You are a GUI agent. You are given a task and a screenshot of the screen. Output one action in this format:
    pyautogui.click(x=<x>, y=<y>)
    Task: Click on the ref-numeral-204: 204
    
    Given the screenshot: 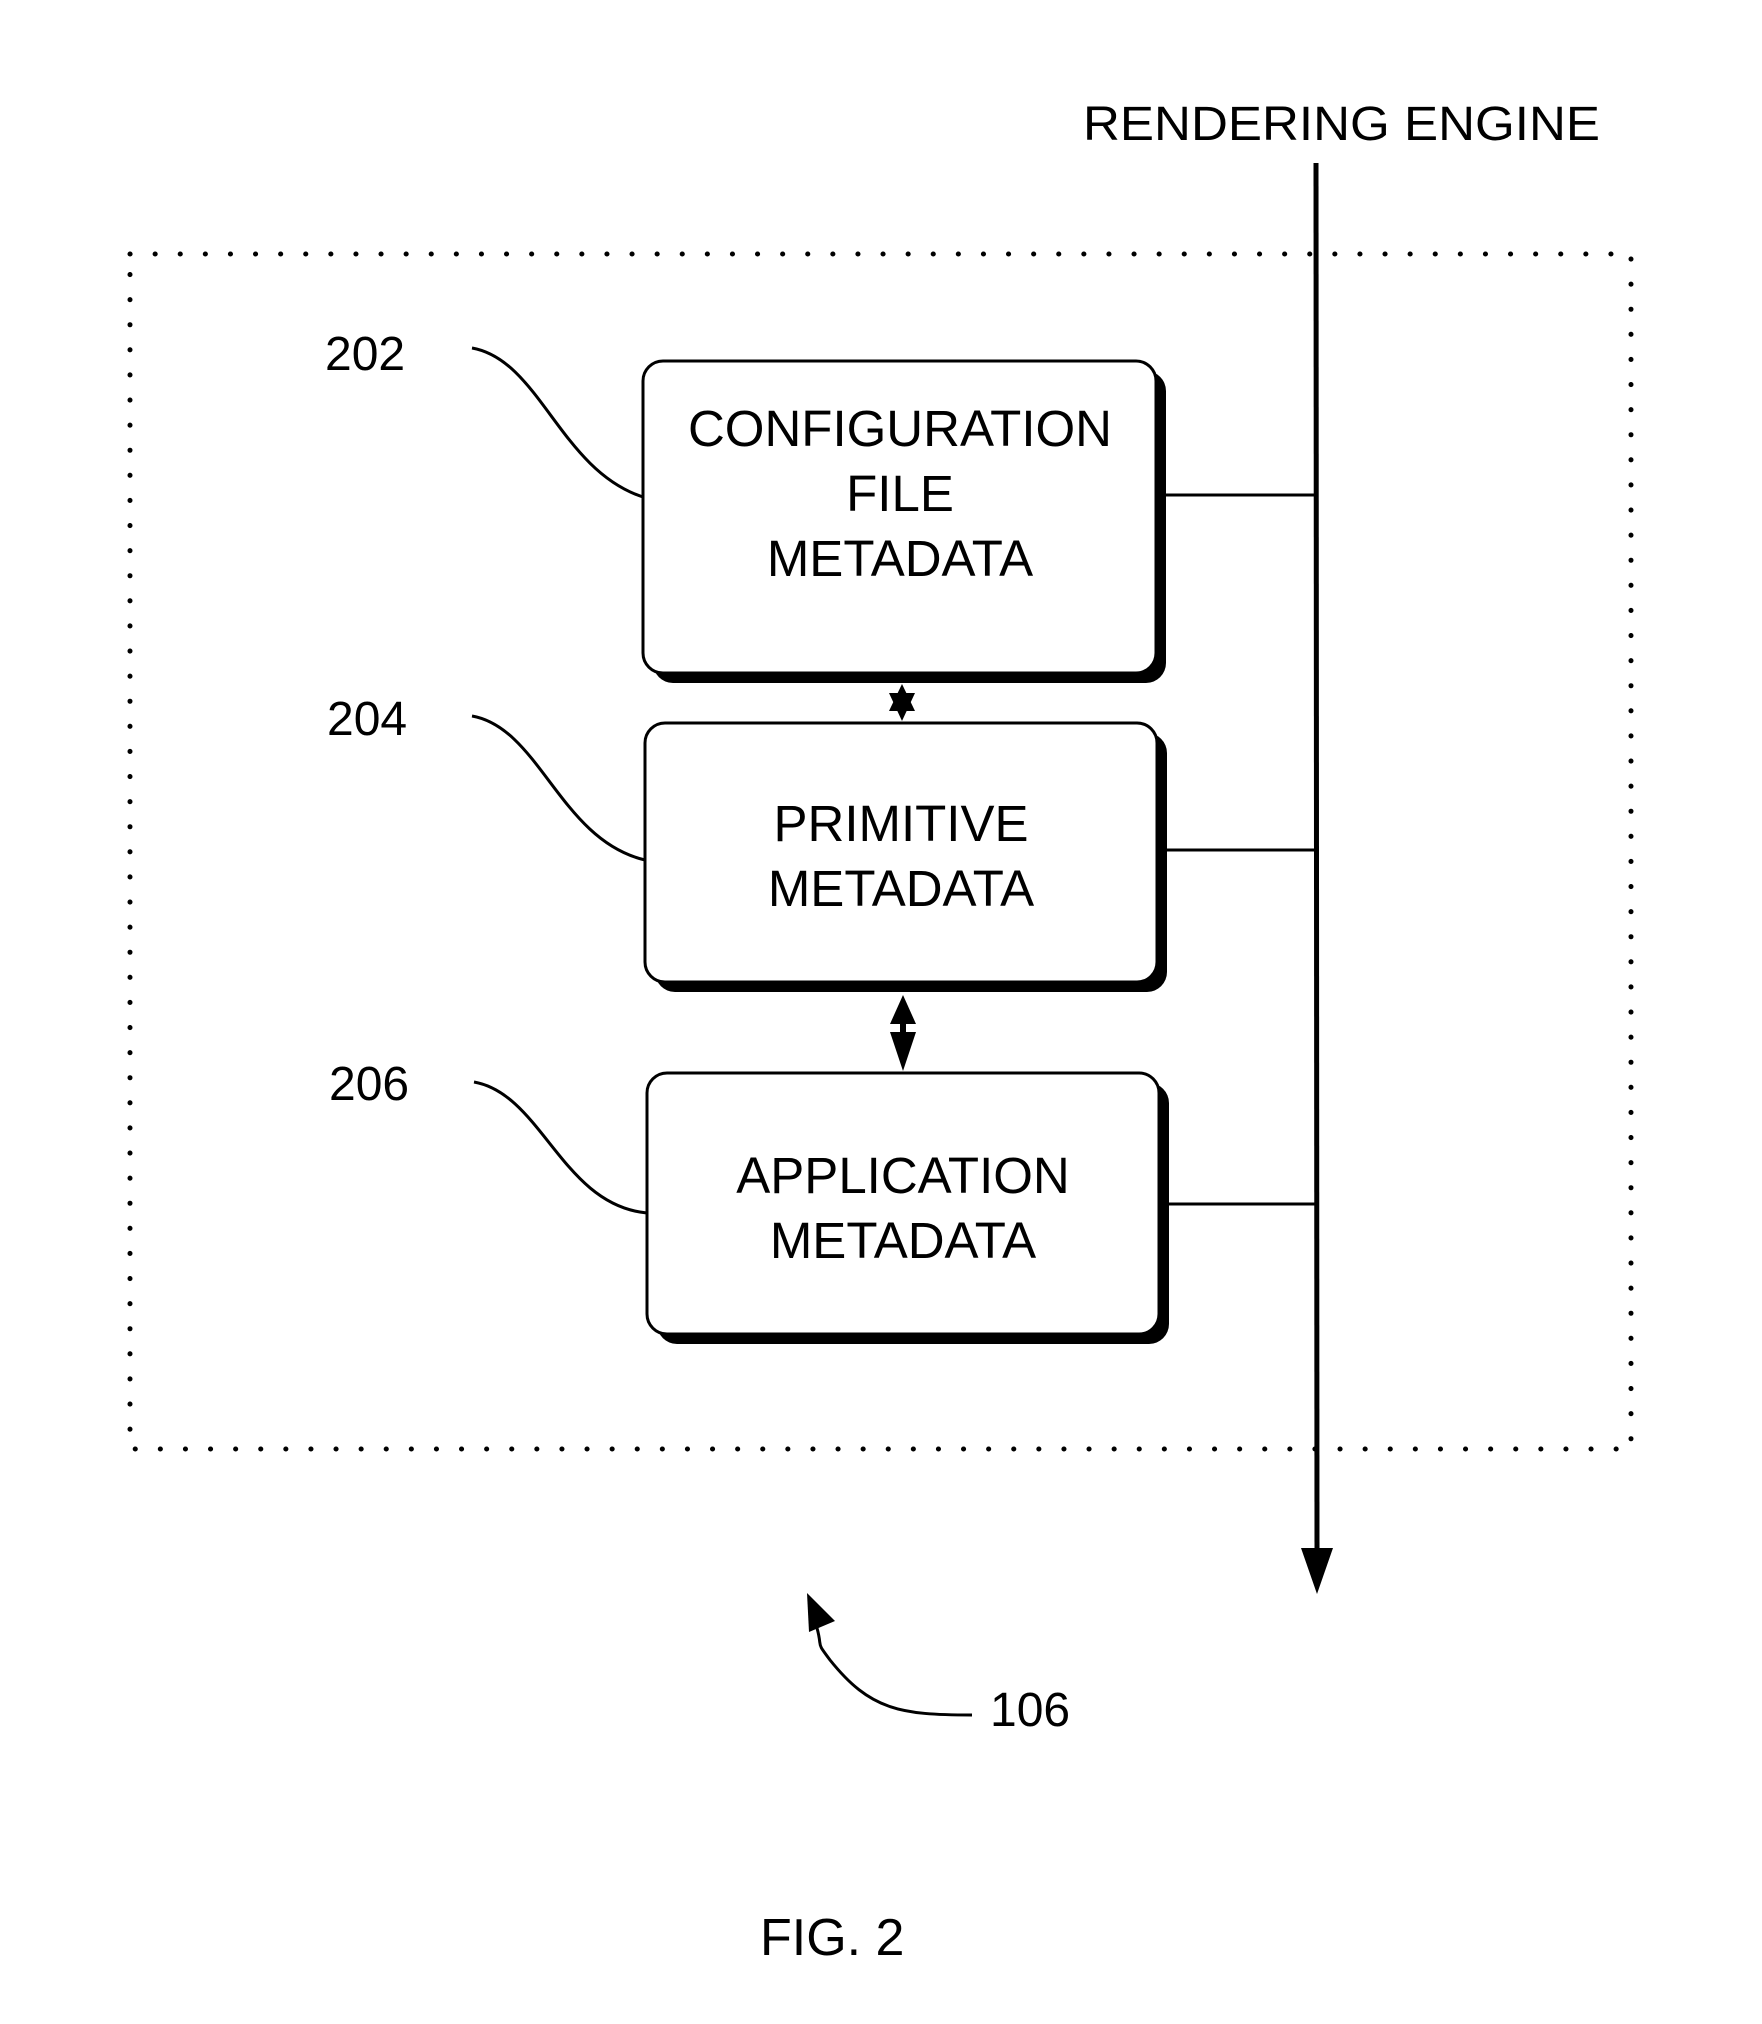 What is the action you would take?
    pyautogui.click(x=367, y=719)
    